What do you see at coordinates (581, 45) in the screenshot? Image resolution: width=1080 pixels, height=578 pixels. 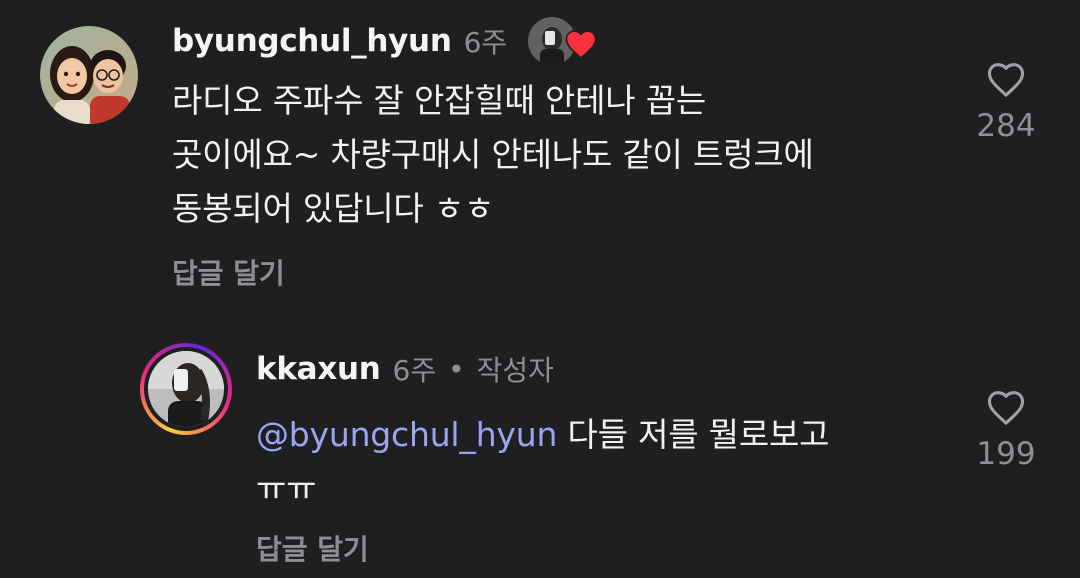 I see `red-heart-icon` at bounding box center [581, 45].